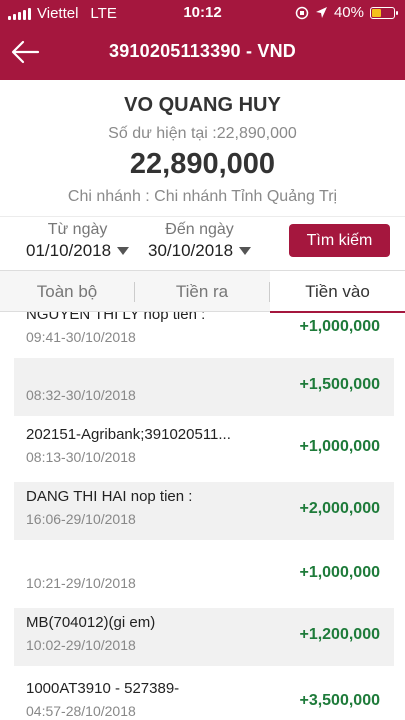  I want to click on transaction-description: NGUYEN THI LY nop tien :, so click(116, 317).